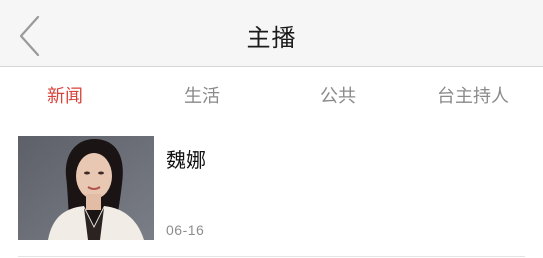  I want to click on item-title: 魏娜, so click(186, 160).